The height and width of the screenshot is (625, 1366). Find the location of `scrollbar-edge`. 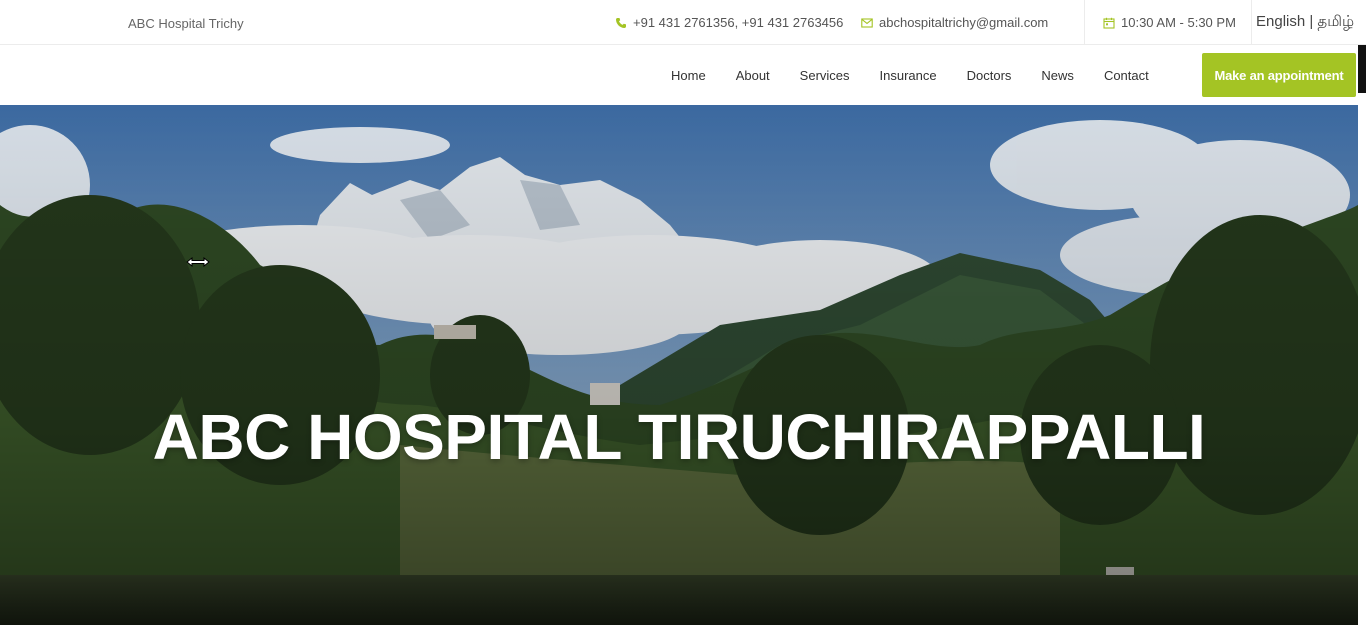

scrollbar-edge is located at coordinates (1362, 69).